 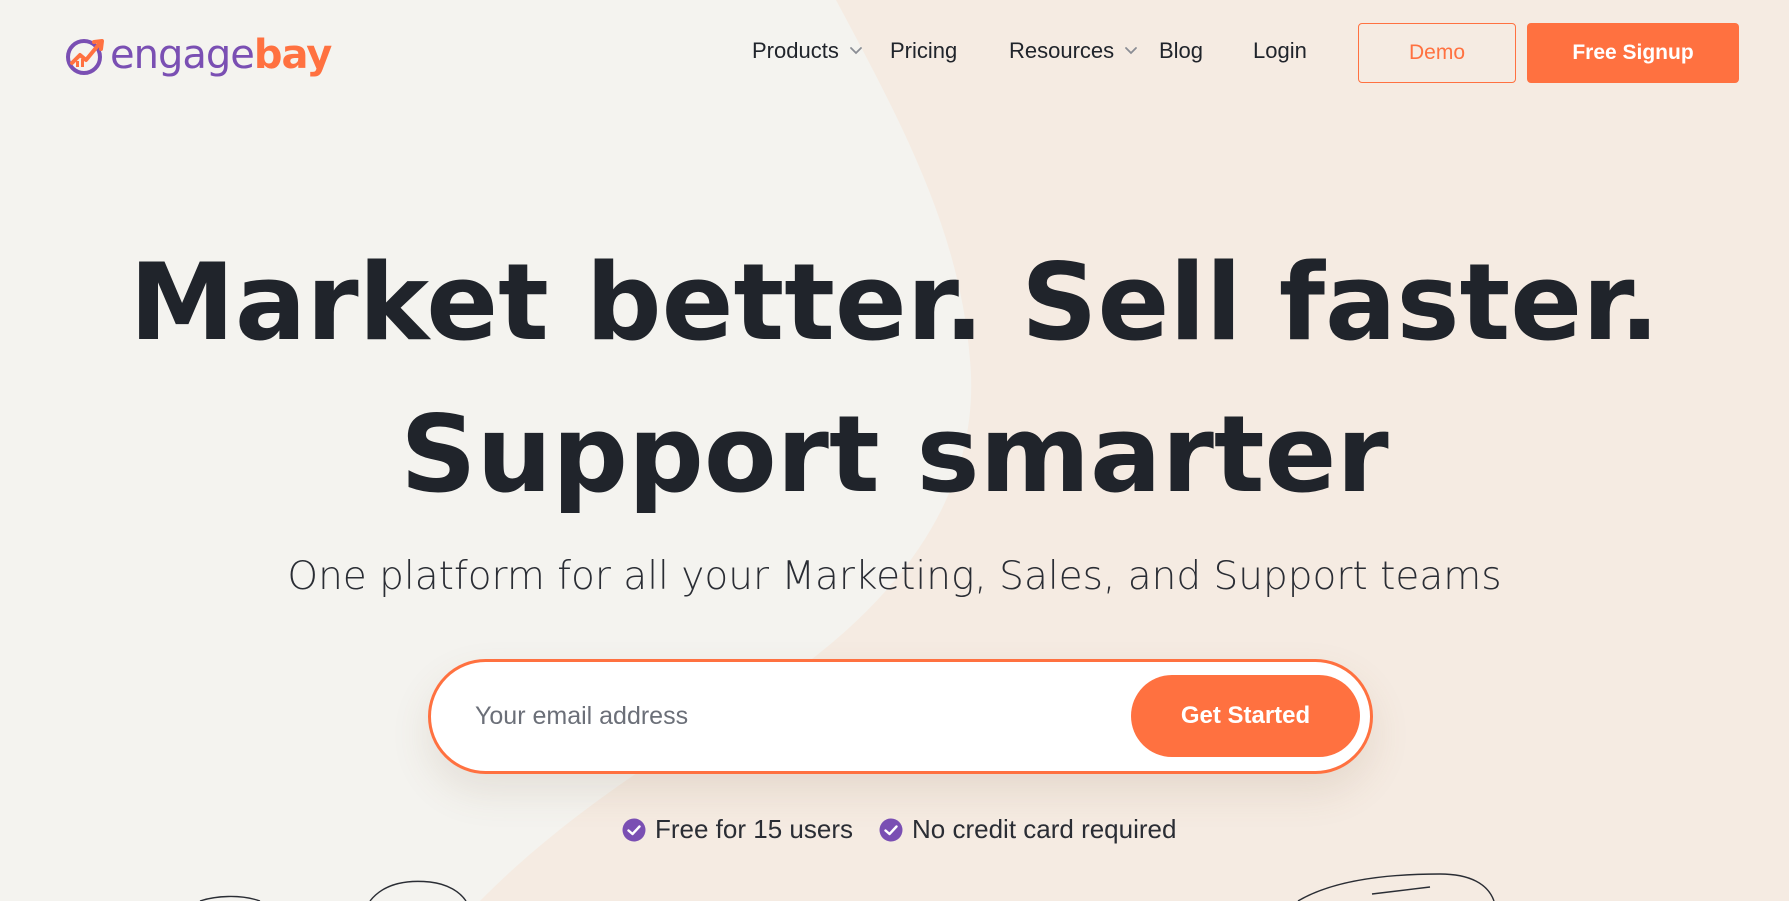 I want to click on perk-item: Free for 15 users, so click(x=737, y=829).